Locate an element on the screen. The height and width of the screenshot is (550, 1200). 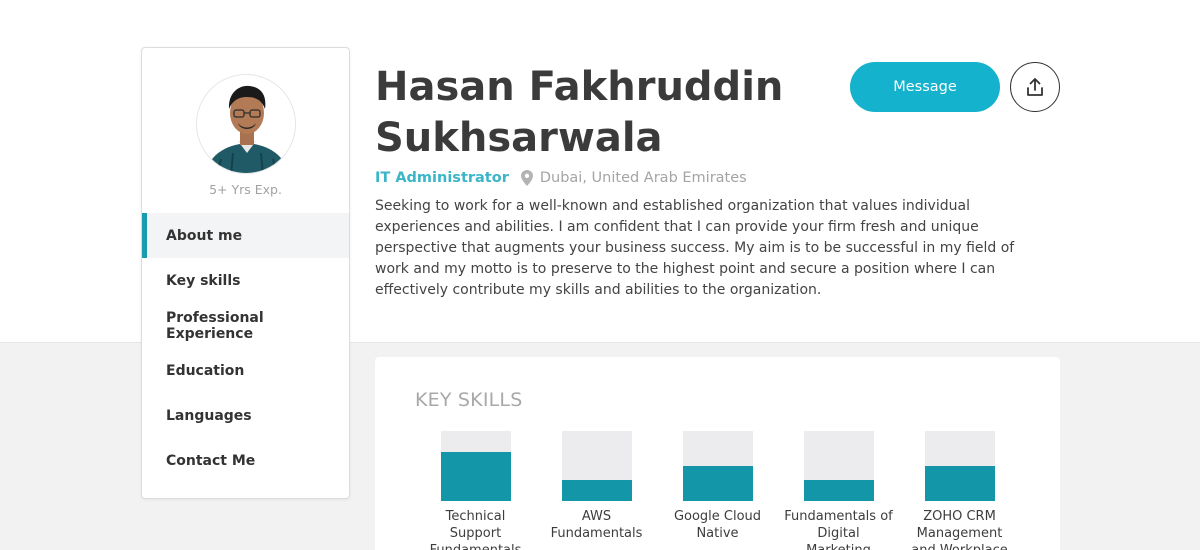
skill-label: Technical Support Fundamentals is located at coordinates (476, 529).